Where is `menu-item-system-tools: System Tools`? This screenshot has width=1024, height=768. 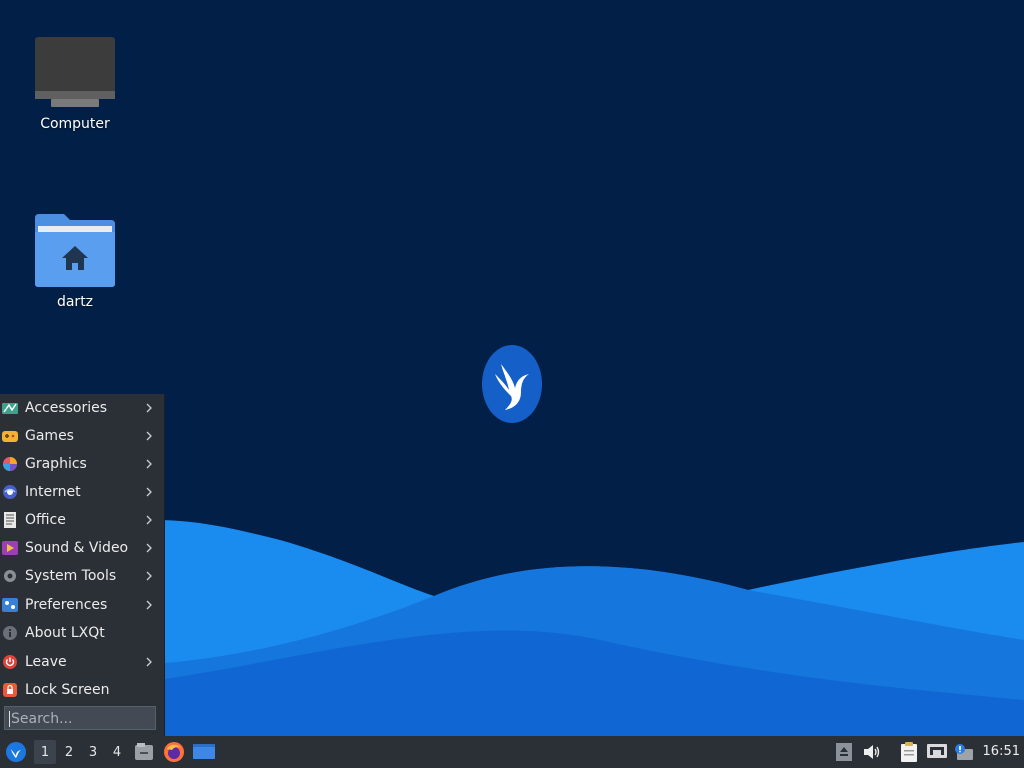
menu-item-system-tools: System Tools is located at coordinates (82, 576).